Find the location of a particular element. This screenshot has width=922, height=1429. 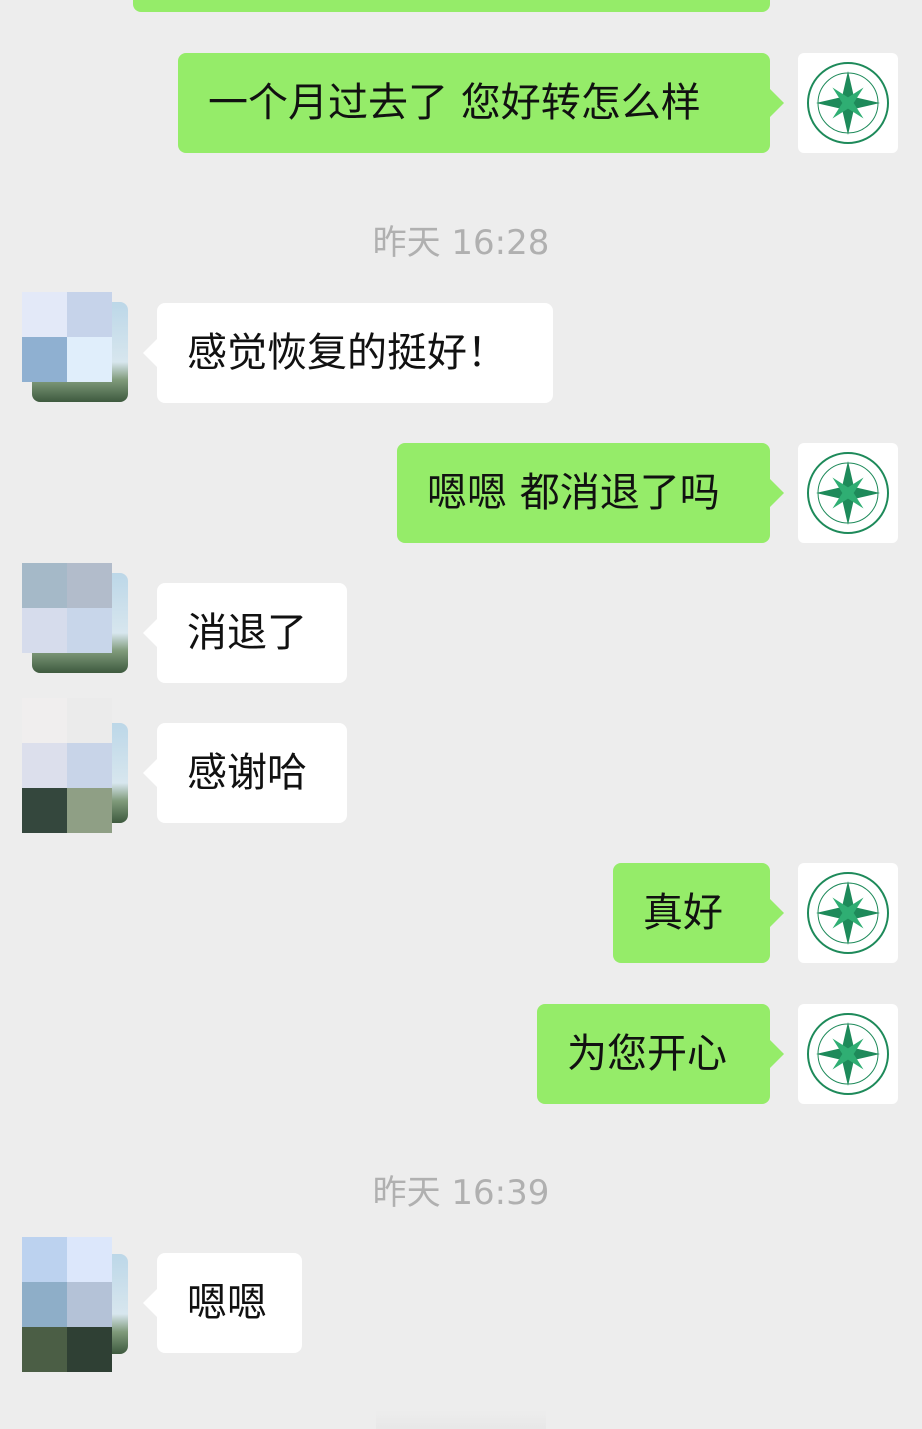

message-text: 真好 is located at coordinates (683, 913).